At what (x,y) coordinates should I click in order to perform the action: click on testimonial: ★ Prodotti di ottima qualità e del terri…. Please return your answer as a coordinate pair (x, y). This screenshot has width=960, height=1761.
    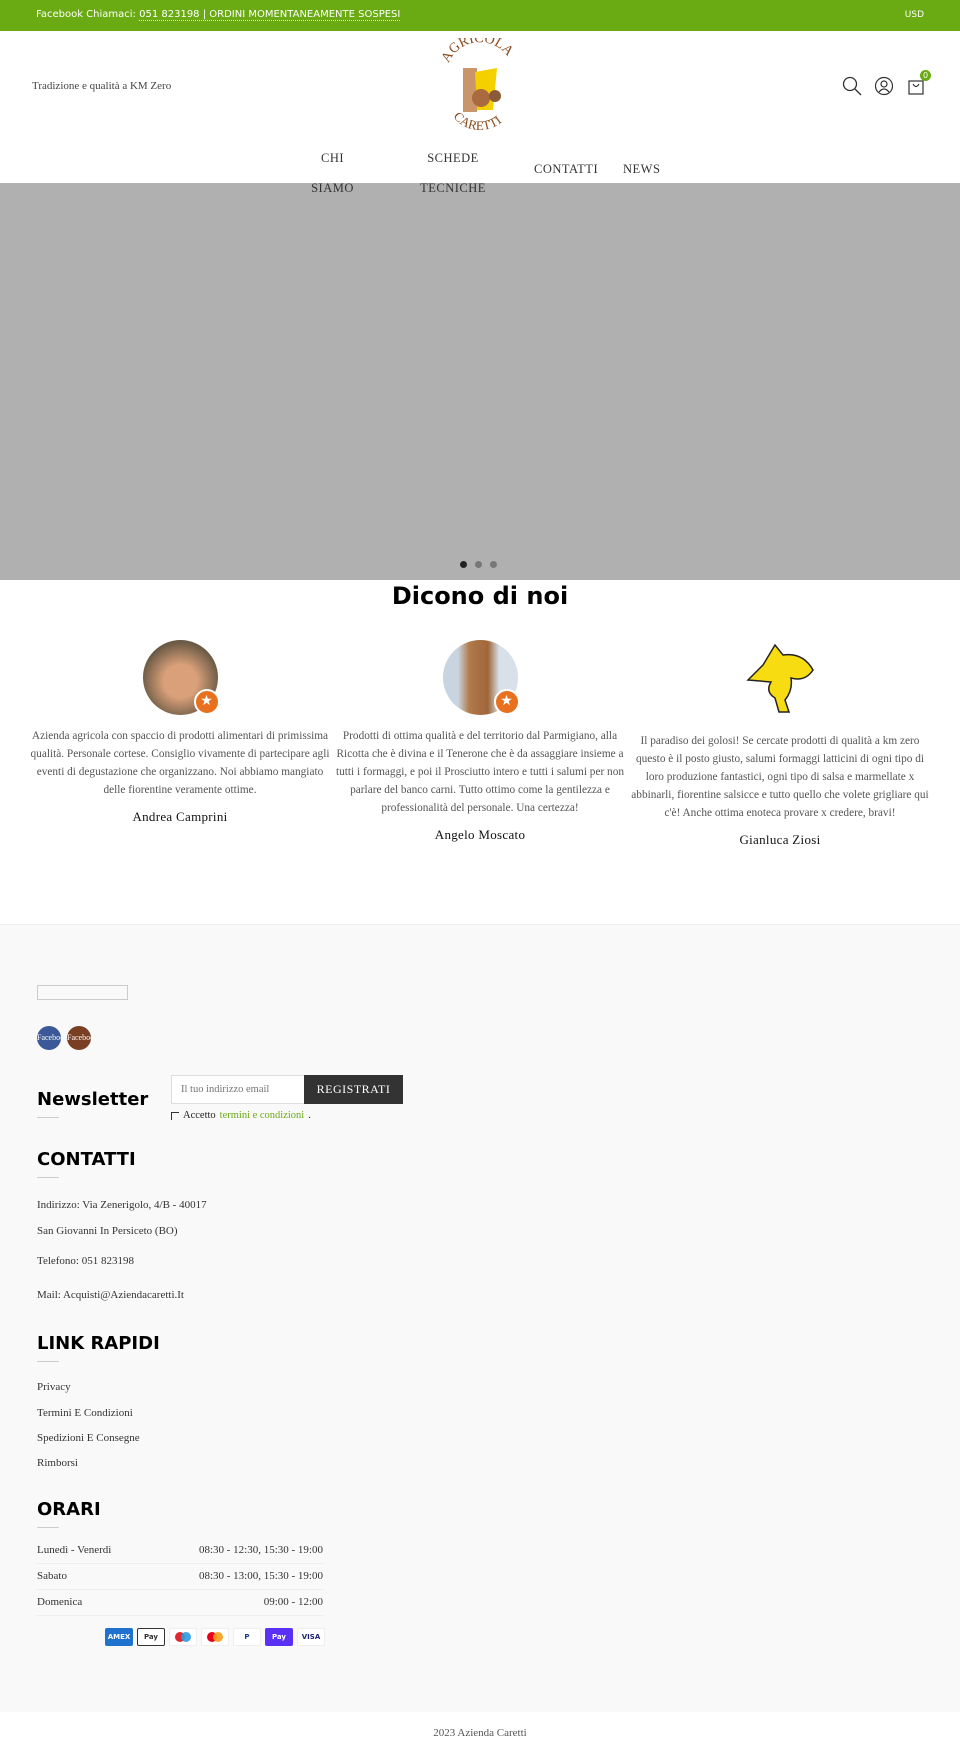
    Looking at the image, I should click on (480, 741).